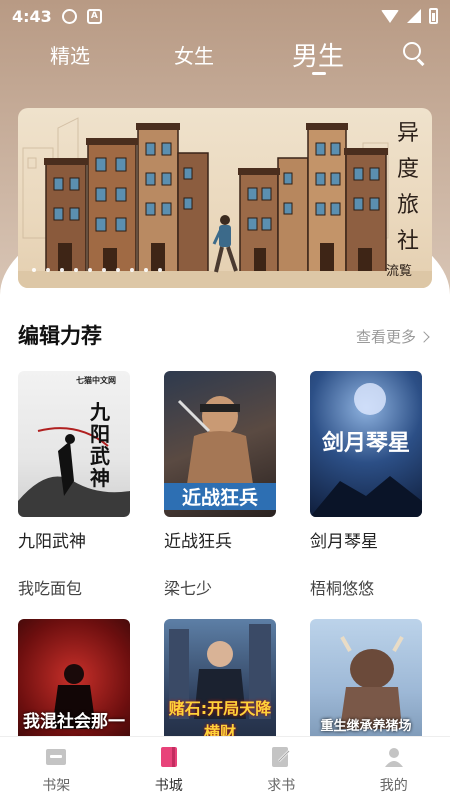 The width and height of the screenshot is (450, 800). Describe the element at coordinates (342, 588) in the screenshot. I see `book-author: 梧桐悠悠` at that location.